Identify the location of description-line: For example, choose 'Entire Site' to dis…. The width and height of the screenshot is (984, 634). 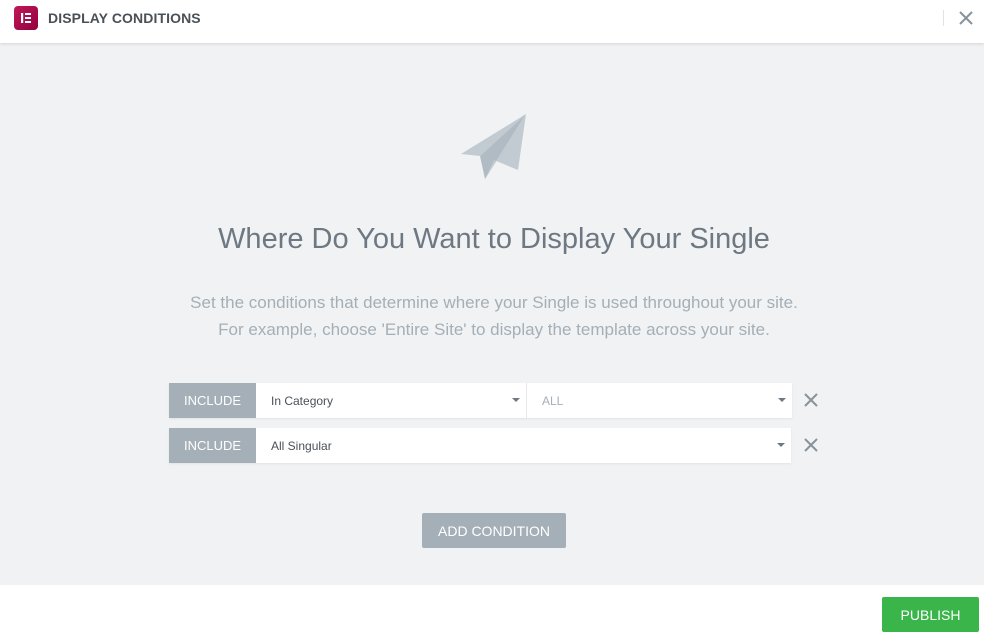
(494, 329).